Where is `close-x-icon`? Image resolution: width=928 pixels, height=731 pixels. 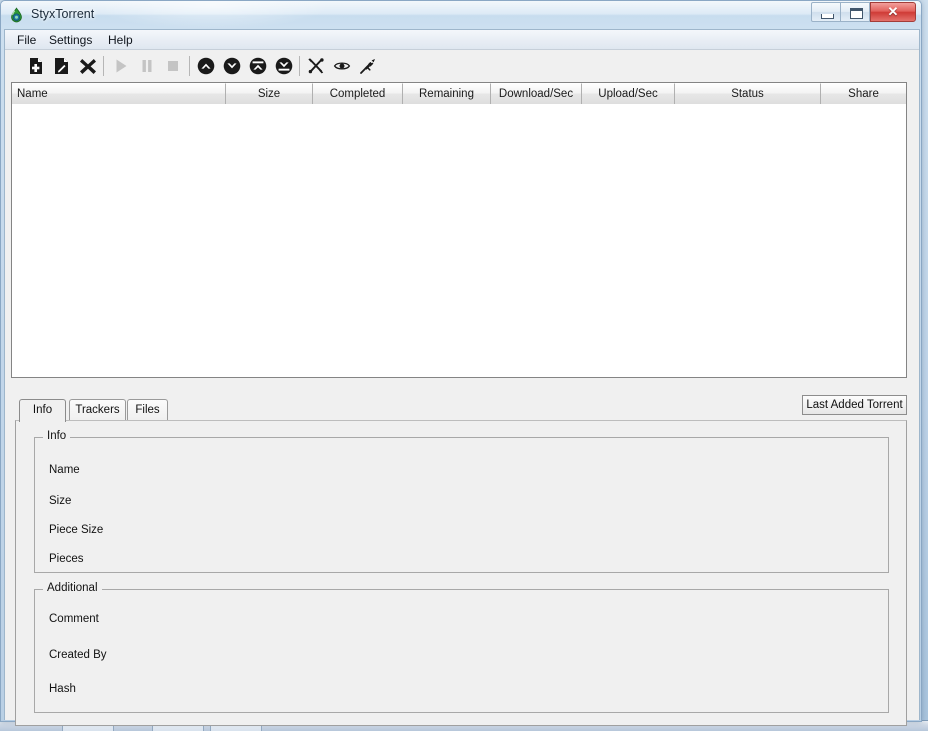 close-x-icon is located at coordinates (88, 66).